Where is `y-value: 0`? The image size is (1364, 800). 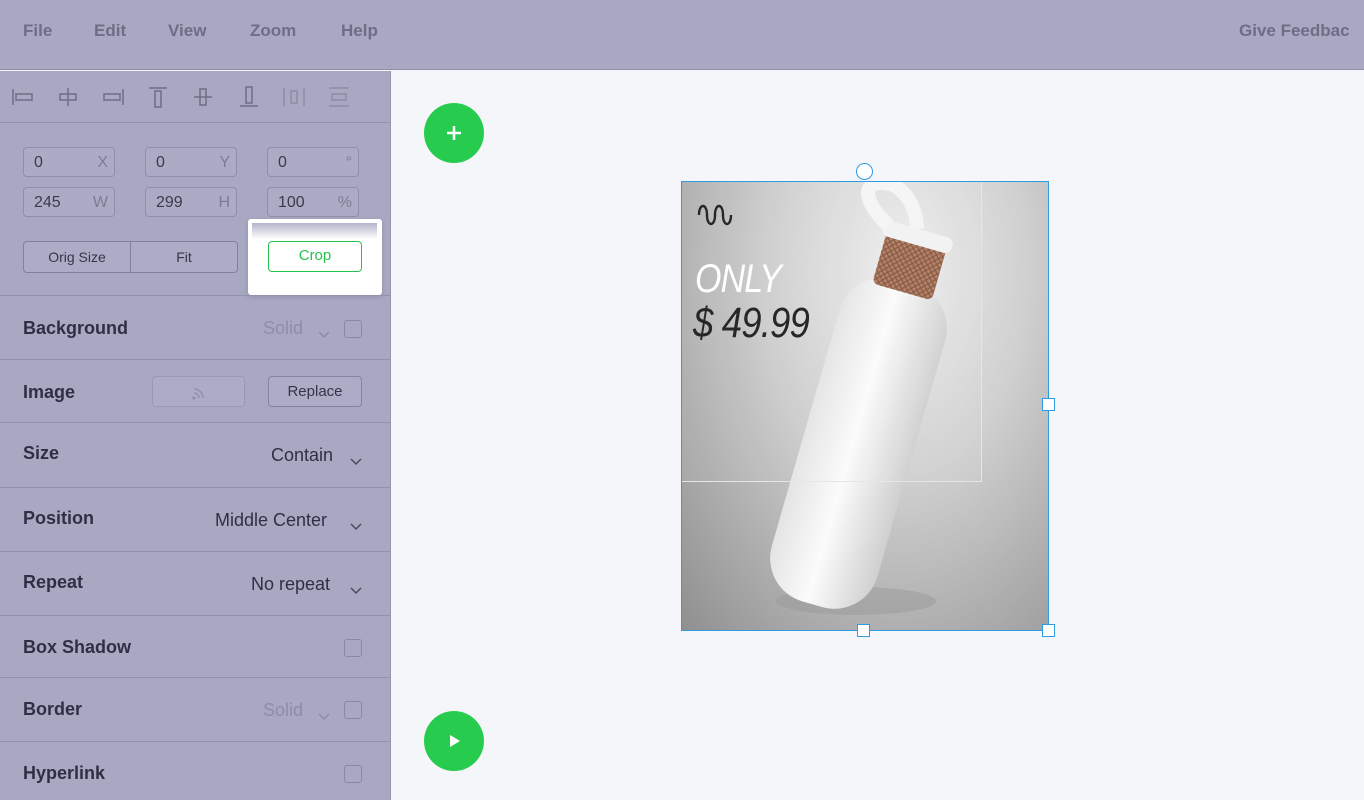 y-value: 0 is located at coordinates (160, 162).